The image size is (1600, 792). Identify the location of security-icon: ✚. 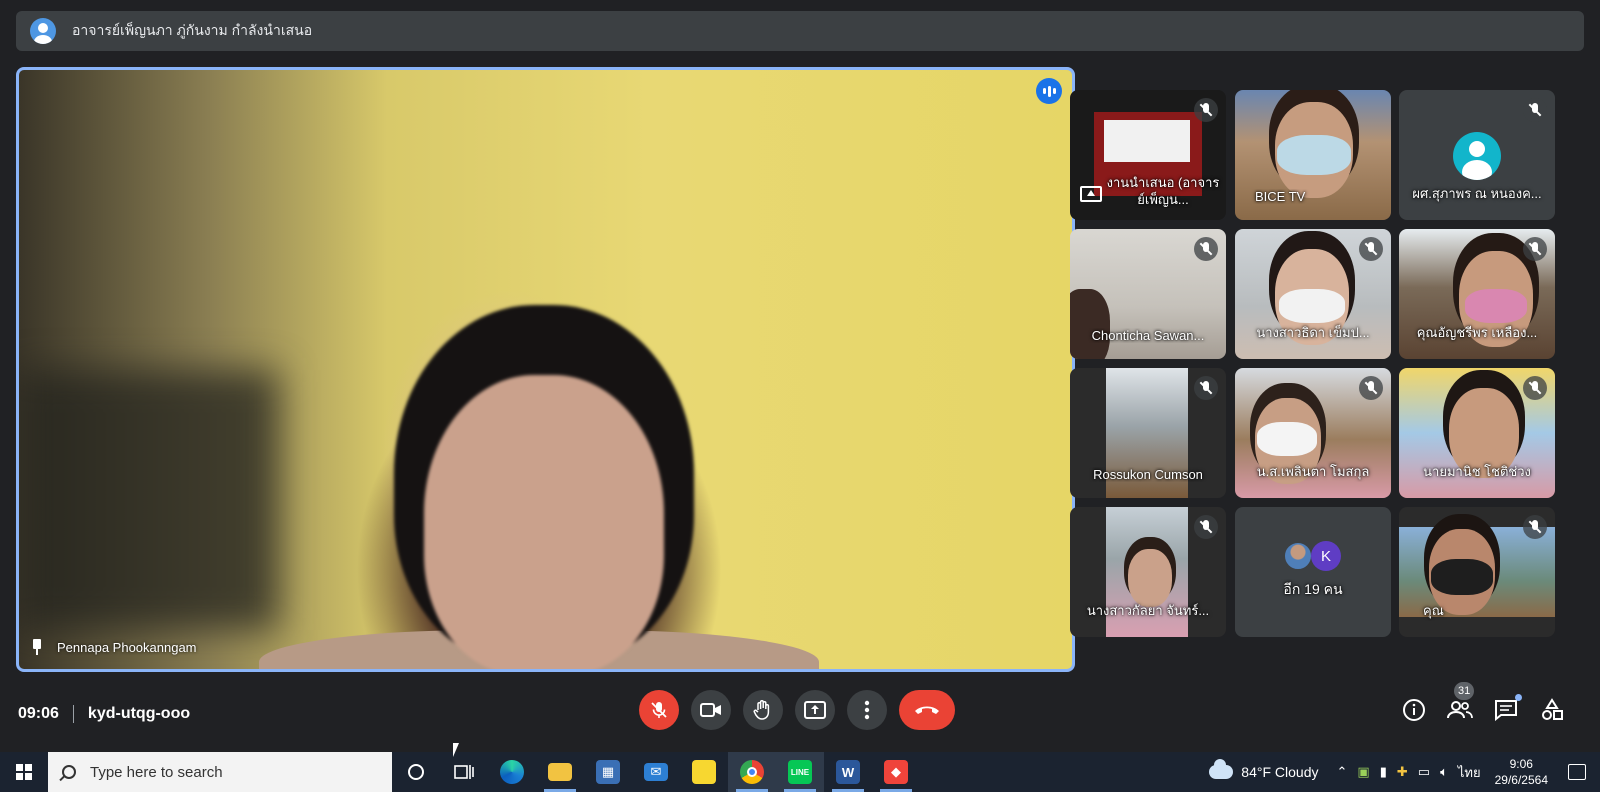
(1402, 772).